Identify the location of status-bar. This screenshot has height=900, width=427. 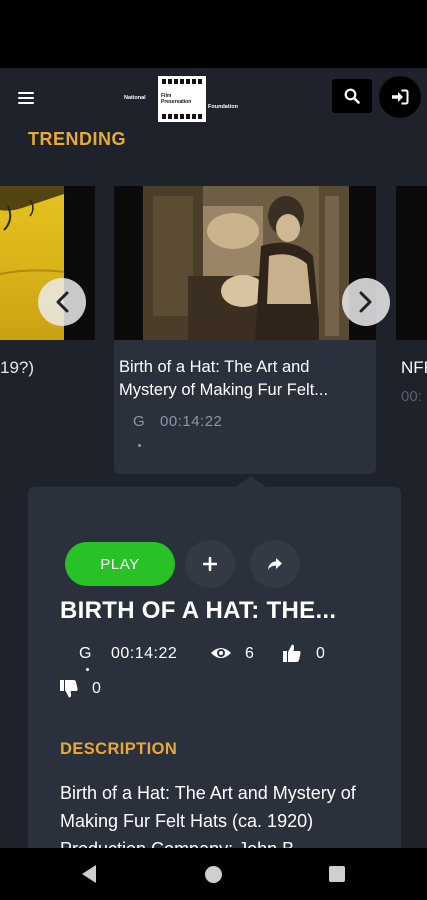
(213, 34).